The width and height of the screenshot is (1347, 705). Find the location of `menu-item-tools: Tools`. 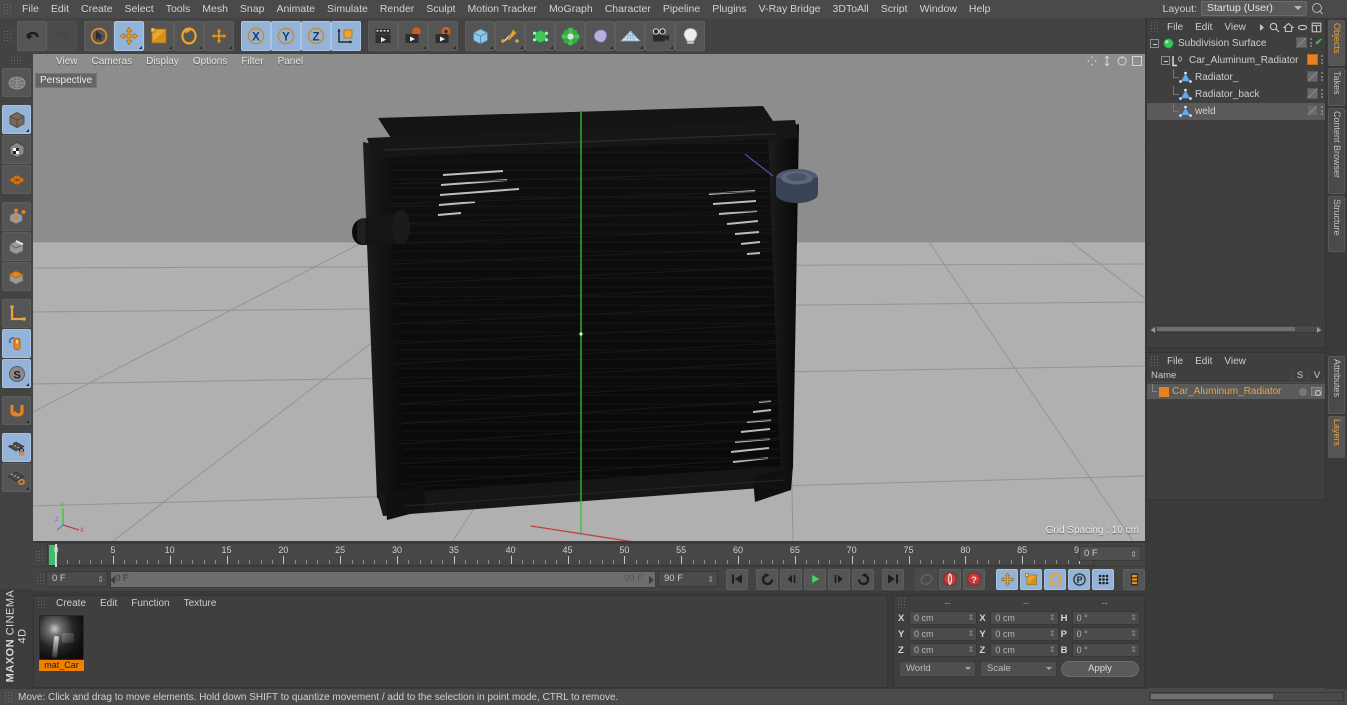

menu-item-tools: Tools is located at coordinates (178, 9).